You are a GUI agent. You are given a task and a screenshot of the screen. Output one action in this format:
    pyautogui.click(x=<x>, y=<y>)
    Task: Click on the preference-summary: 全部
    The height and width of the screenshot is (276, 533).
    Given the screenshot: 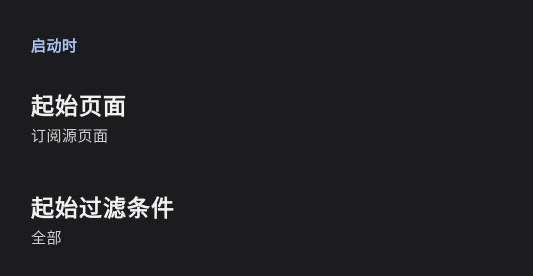 What is the action you would take?
    pyautogui.click(x=47, y=238)
    